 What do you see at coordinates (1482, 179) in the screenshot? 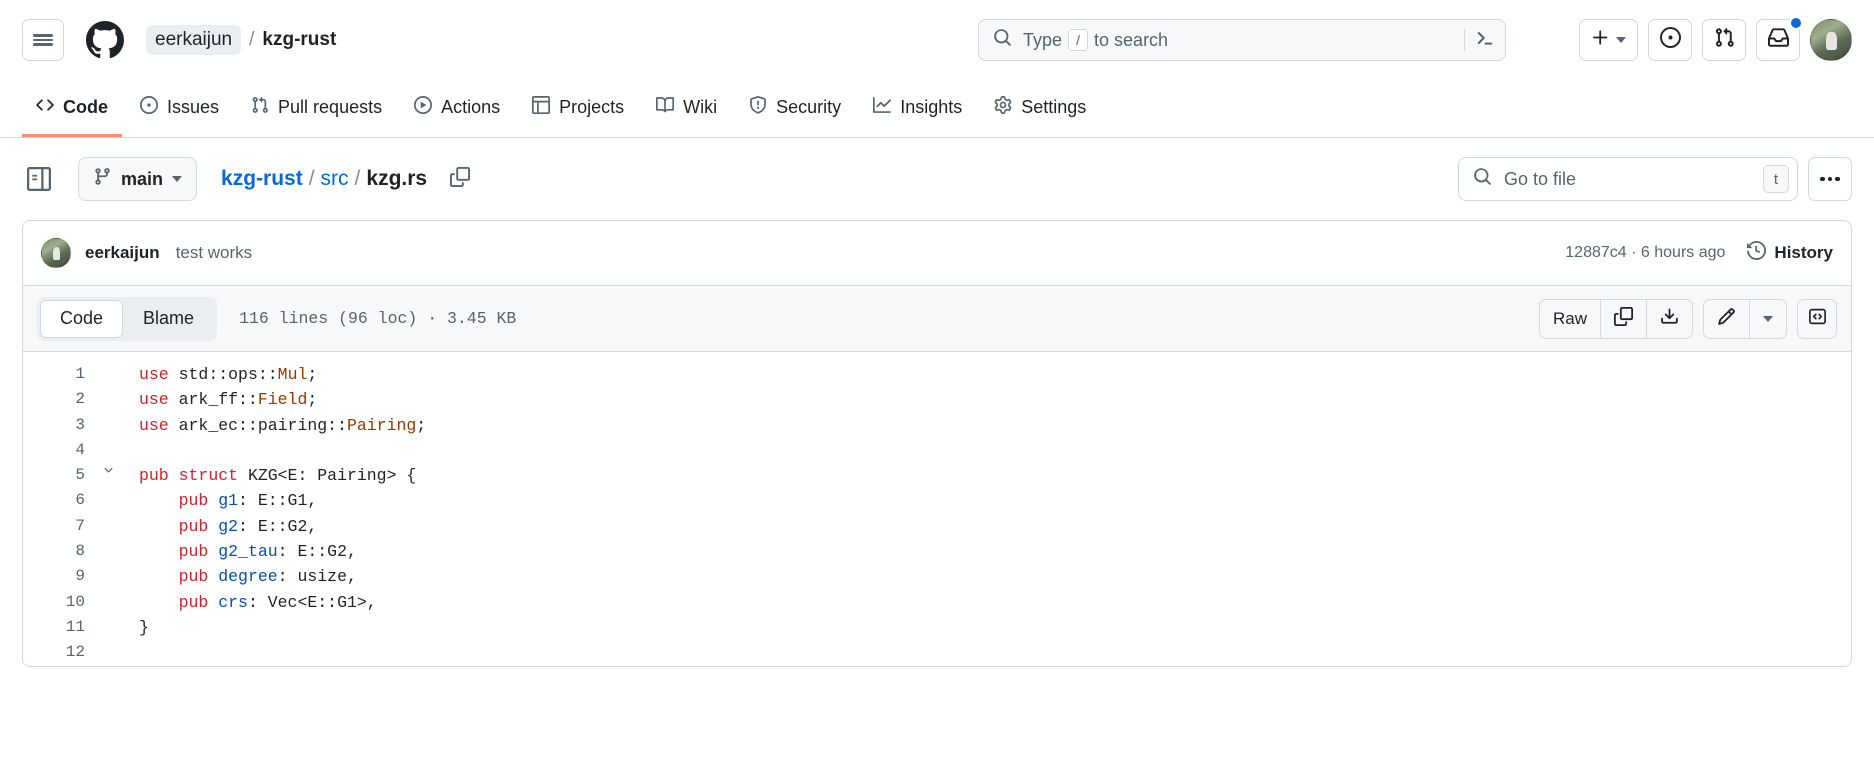
I see `search-icon` at bounding box center [1482, 179].